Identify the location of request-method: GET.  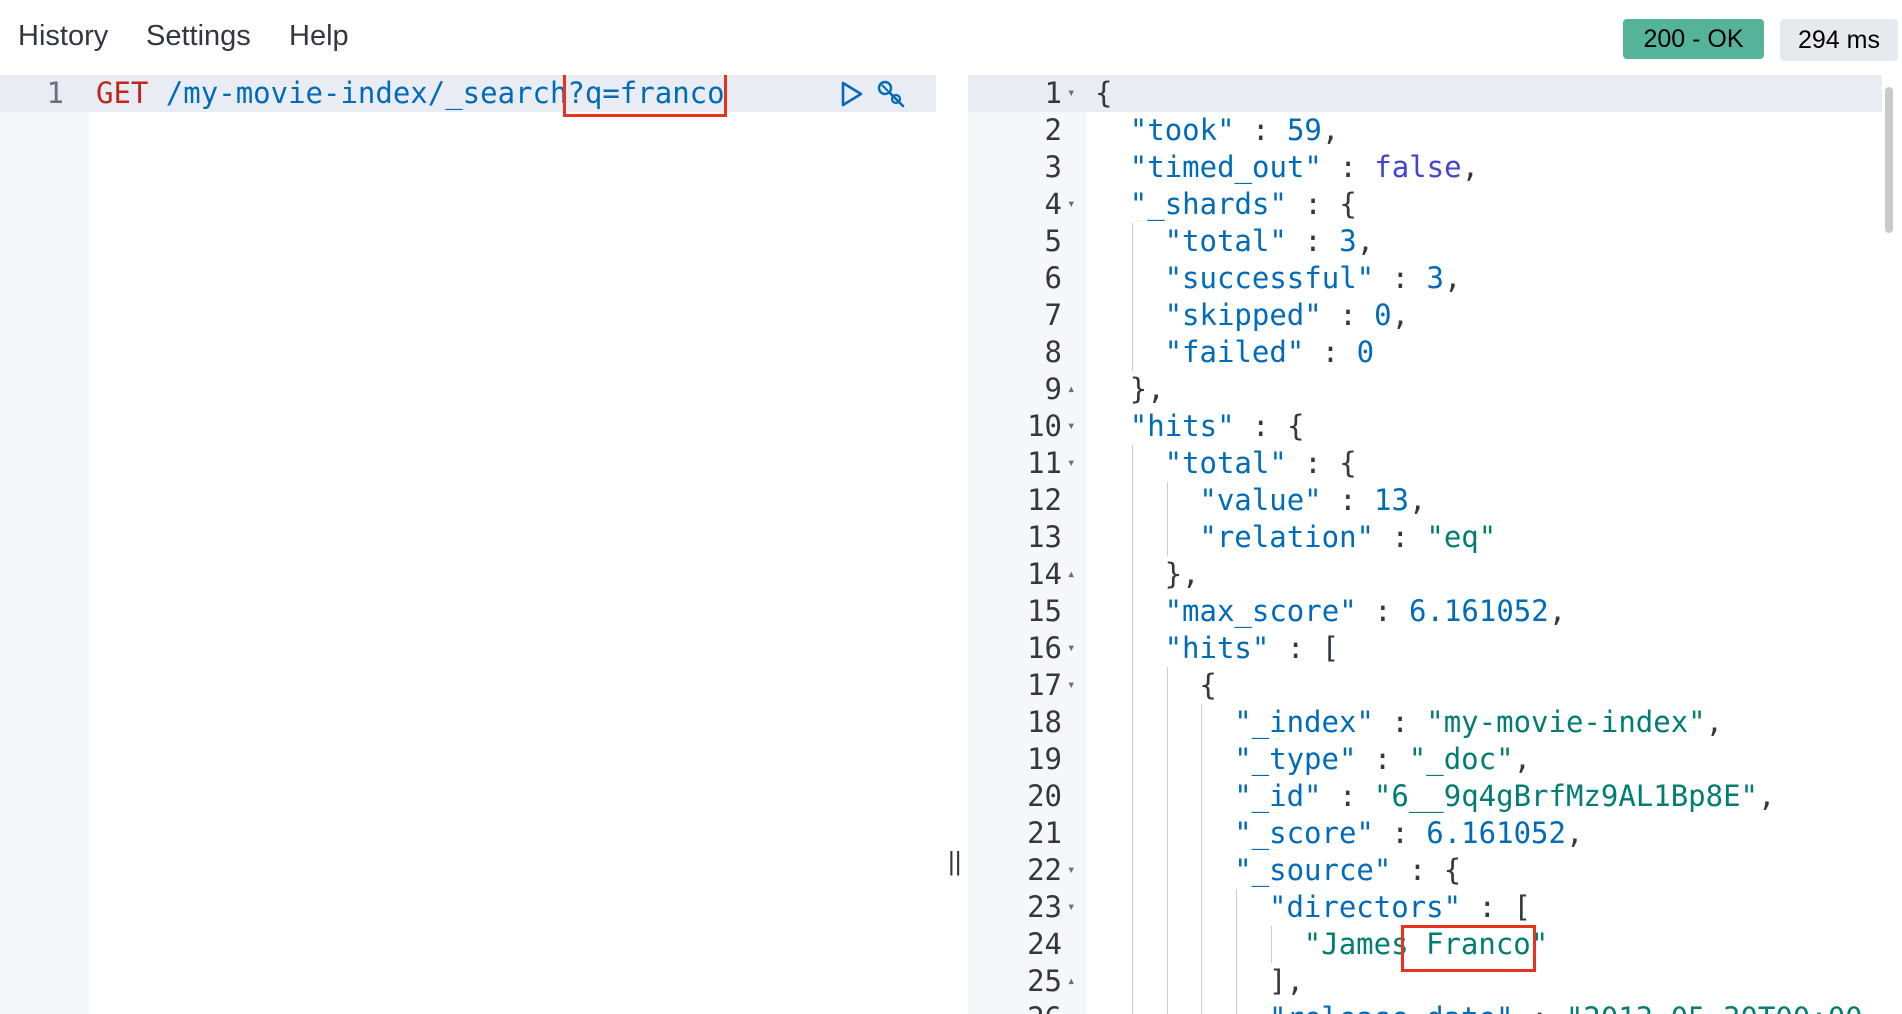
(122, 93).